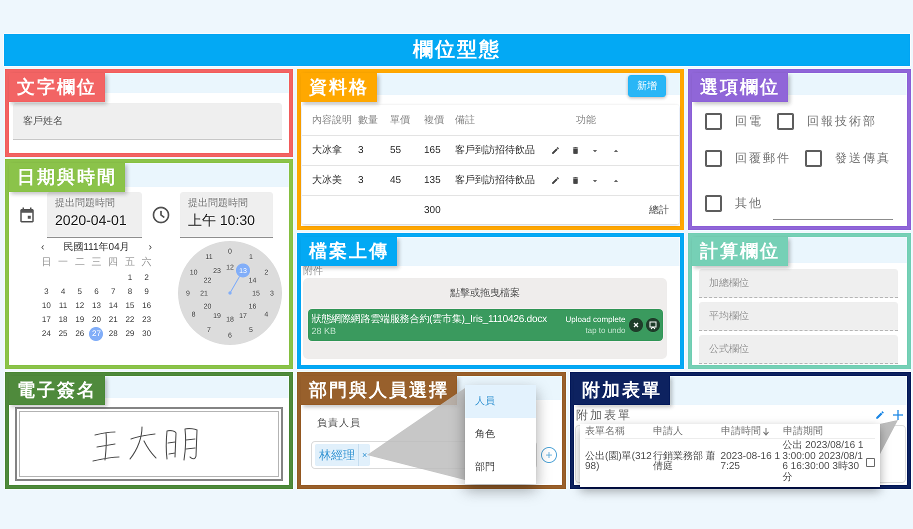 This screenshot has width=913, height=529. I want to click on field-value: 上午 10:30, so click(221, 220).